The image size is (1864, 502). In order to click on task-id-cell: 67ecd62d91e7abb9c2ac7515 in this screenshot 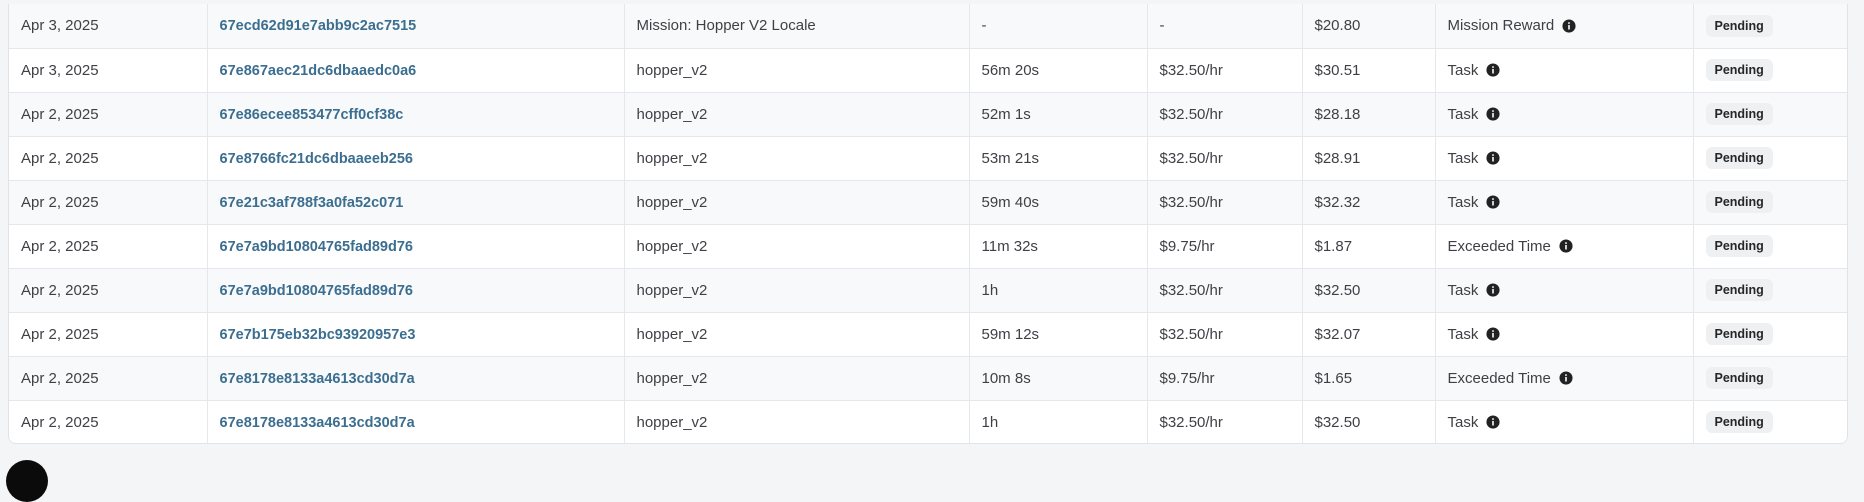, I will do `click(416, 26)`.